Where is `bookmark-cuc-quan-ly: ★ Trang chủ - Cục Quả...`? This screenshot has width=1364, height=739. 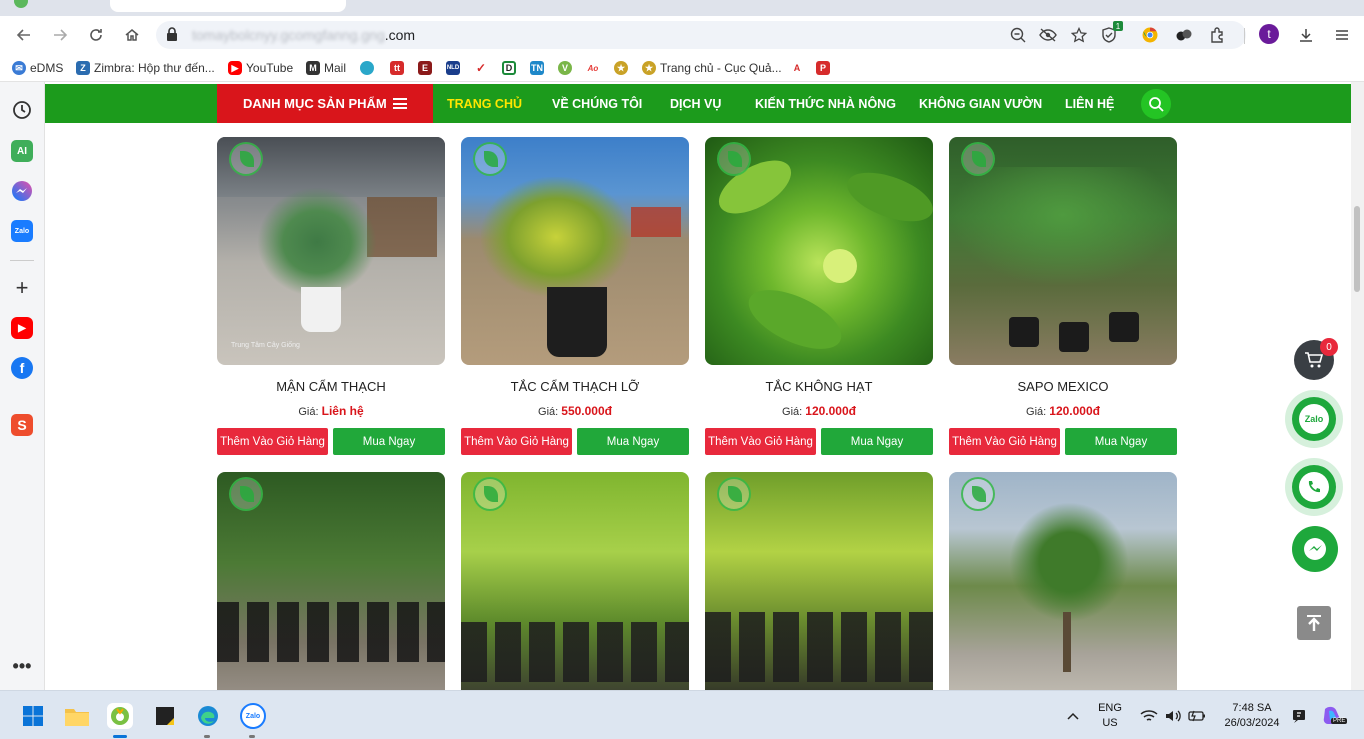
bookmark-cuc-quan-ly: ★ Trang chủ - Cục Quả... is located at coordinates (712, 68).